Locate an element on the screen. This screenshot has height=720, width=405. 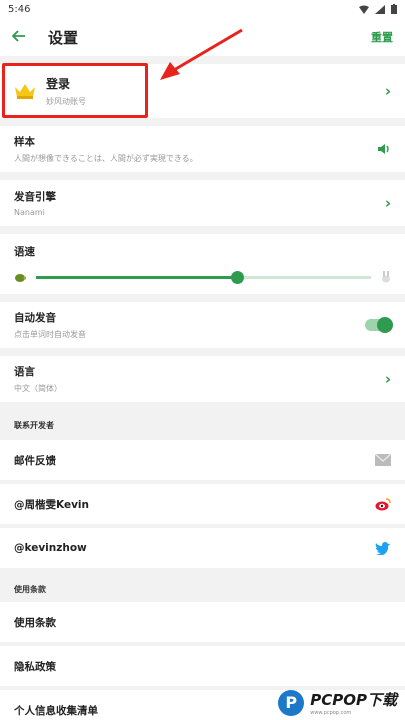
pcpop-logo-icon: P is located at coordinates (291, 702).